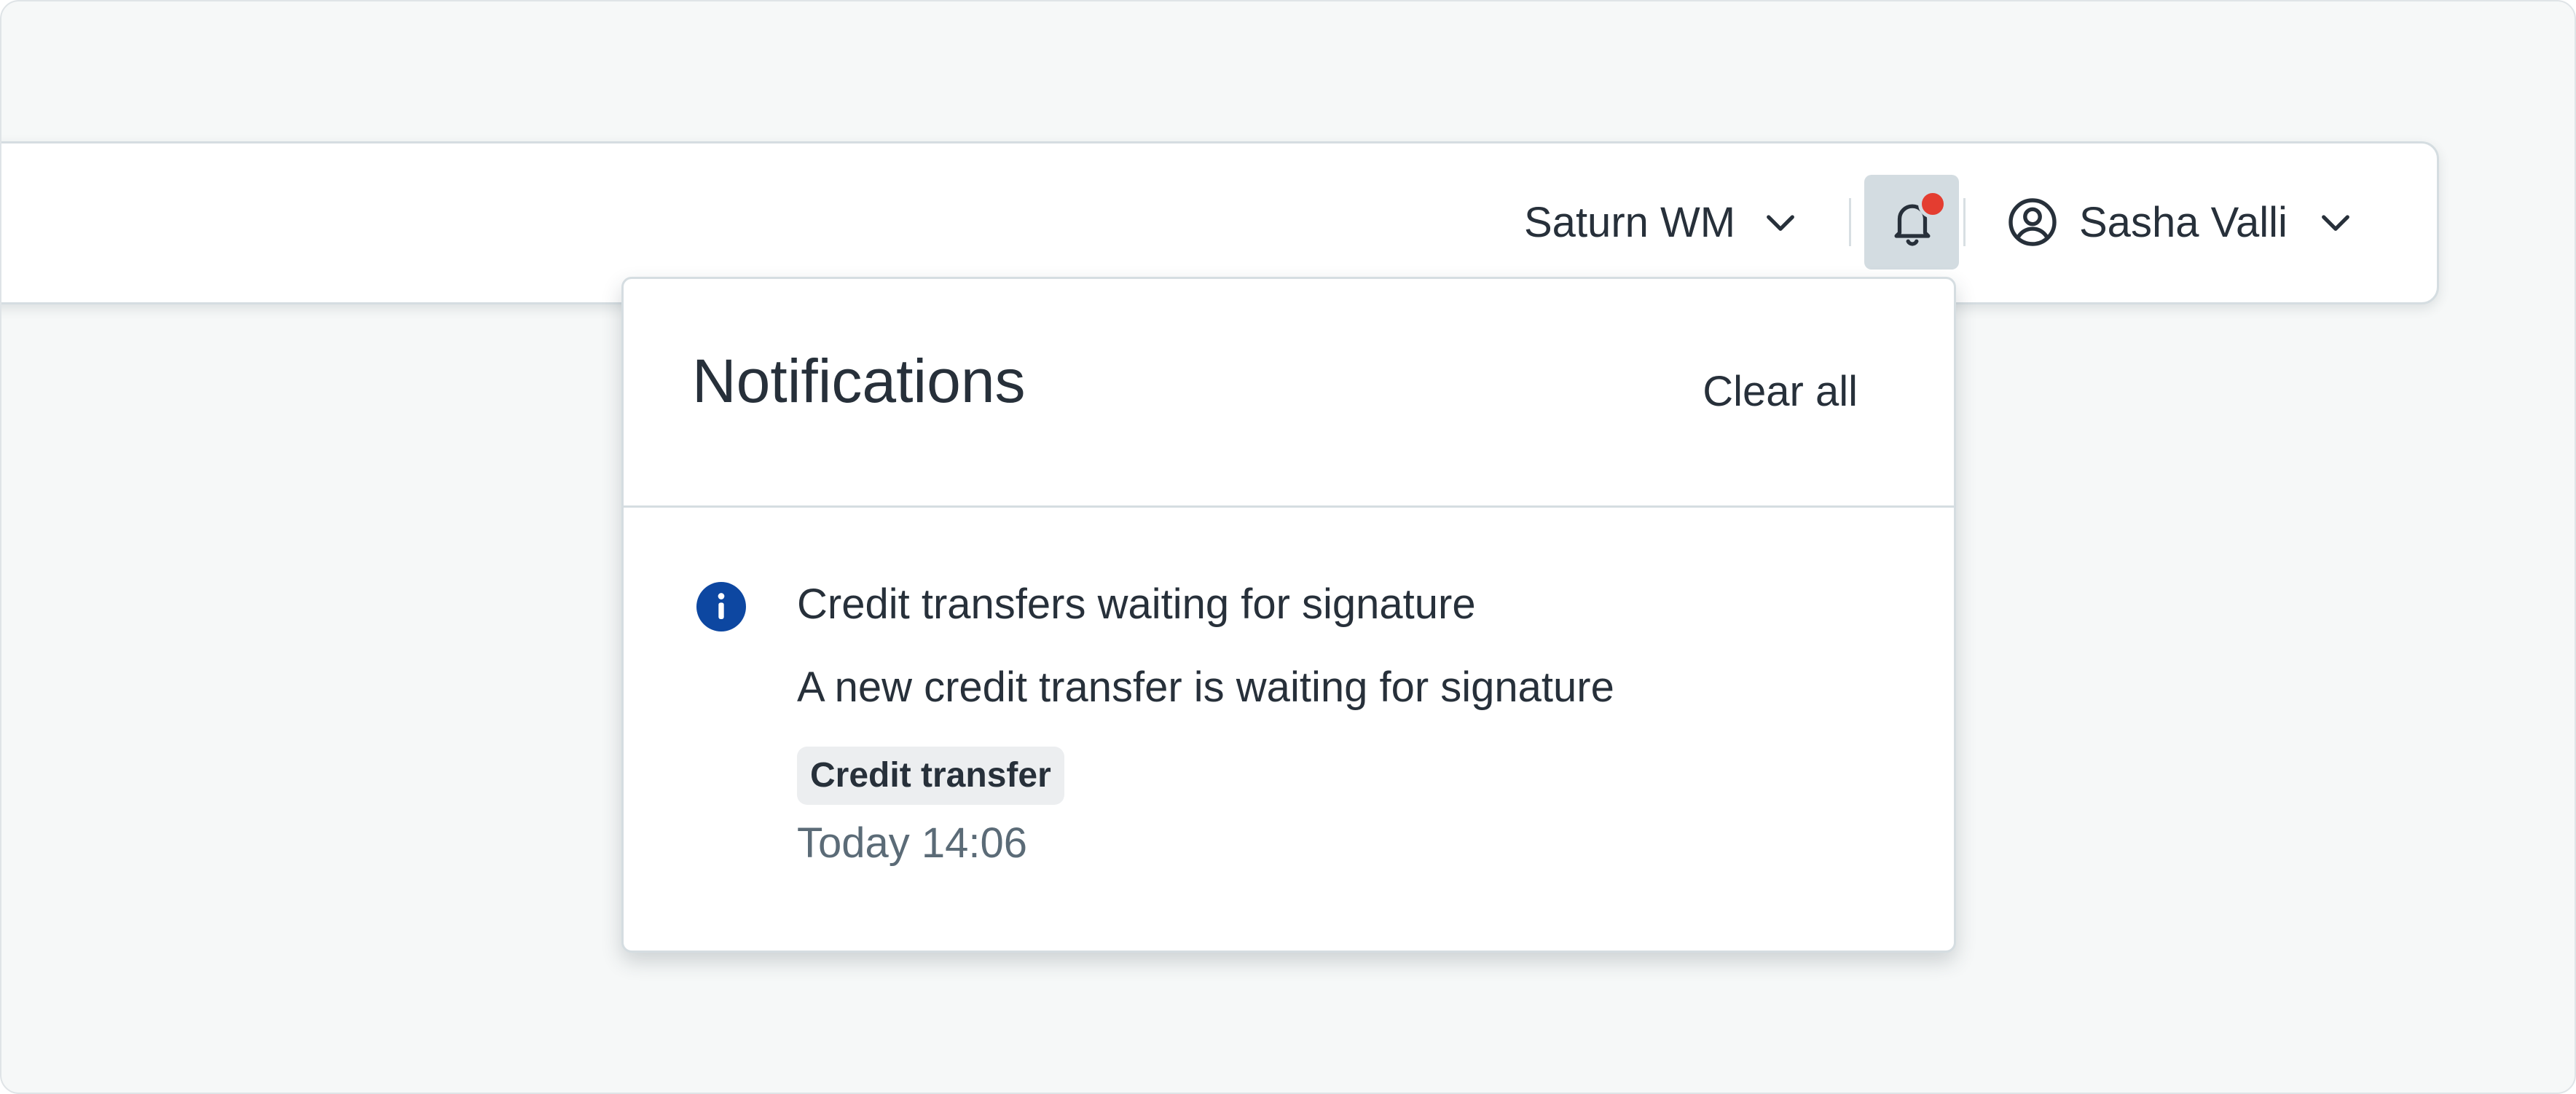 The width and height of the screenshot is (2576, 1094). I want to click on info-icon, so click(721, 607).